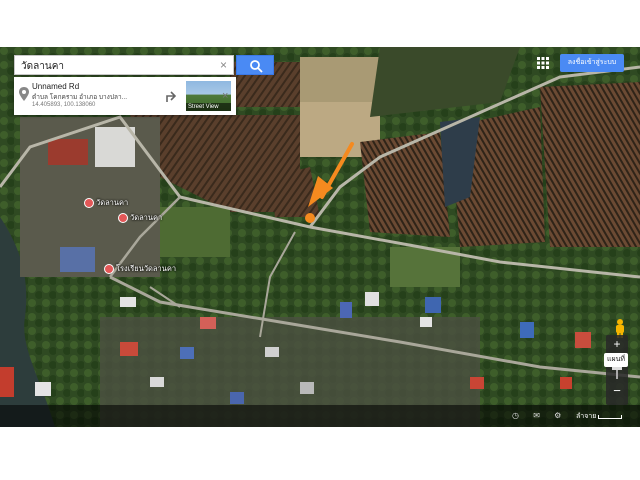 The height and width of the screenshot is (480, 640). I want to click on apps-icon, so click(543, 63).